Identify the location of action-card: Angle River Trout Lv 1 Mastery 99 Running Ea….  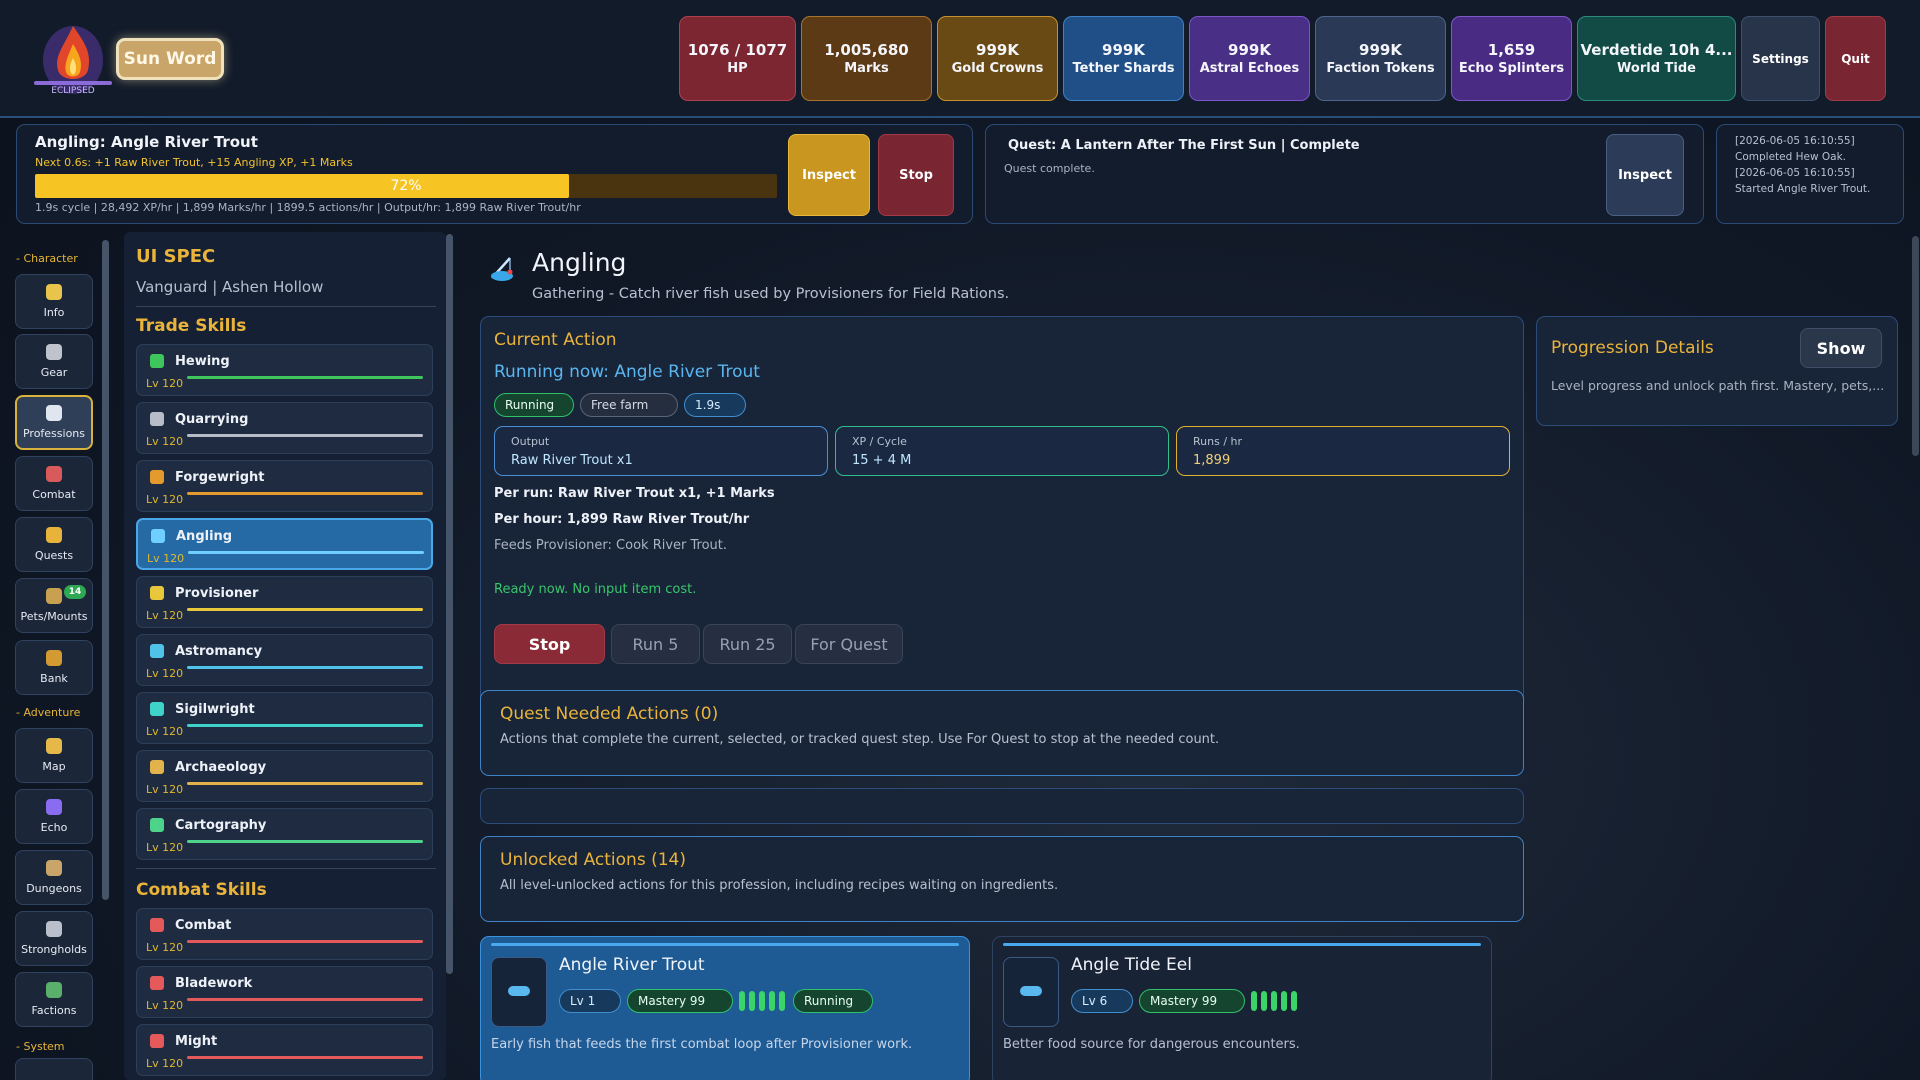
(725, 1008).